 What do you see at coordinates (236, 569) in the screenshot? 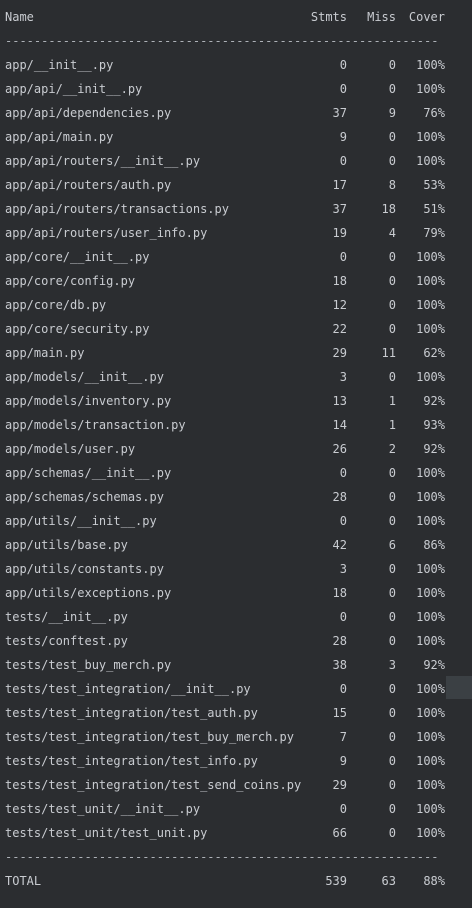
I see `table-row: app/utils/constants.py 3 0 100%` at bounding box center [236, 569].